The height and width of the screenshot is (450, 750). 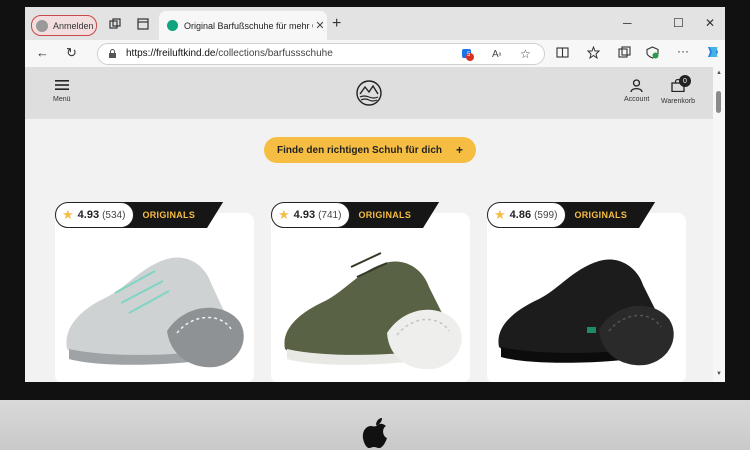 What do you see at coordinates (652, 52) in the screenshot?
I see `browser-essentials-icon` at bounding box center [652, 52].